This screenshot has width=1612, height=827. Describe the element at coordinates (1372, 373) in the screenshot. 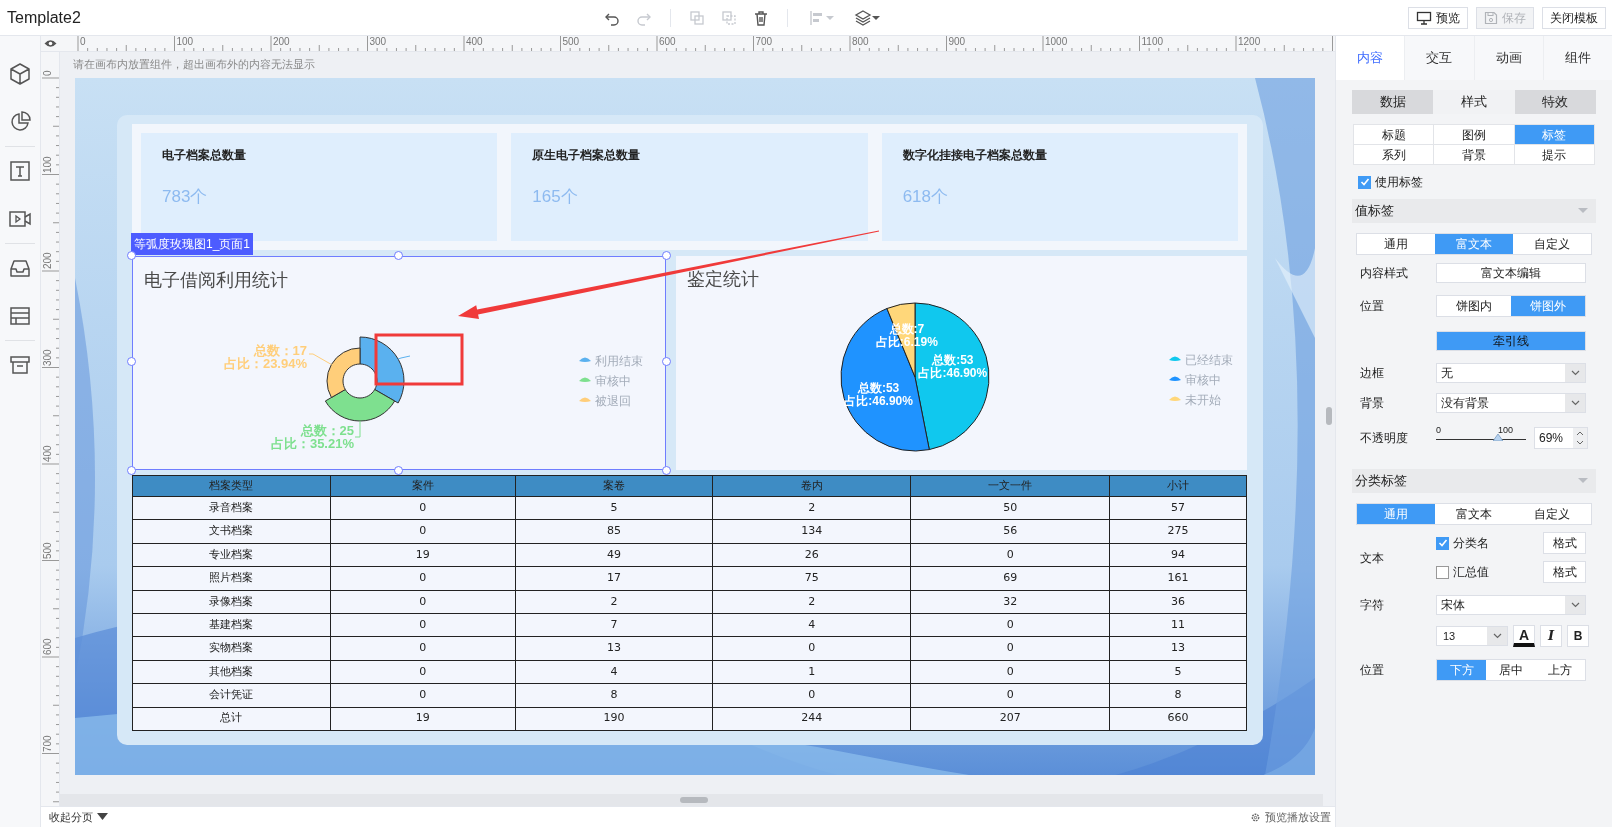

I see `field-label: 边框` at that location.